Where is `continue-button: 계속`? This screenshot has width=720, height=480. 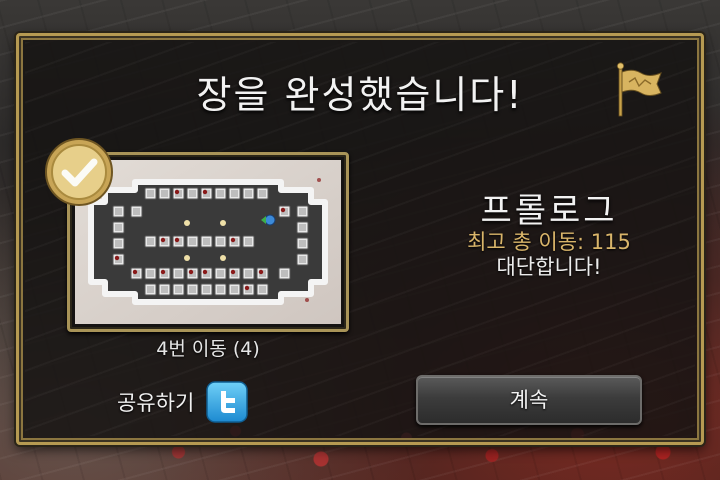 continue-button: 계속 is located at coordinates (529, 400).